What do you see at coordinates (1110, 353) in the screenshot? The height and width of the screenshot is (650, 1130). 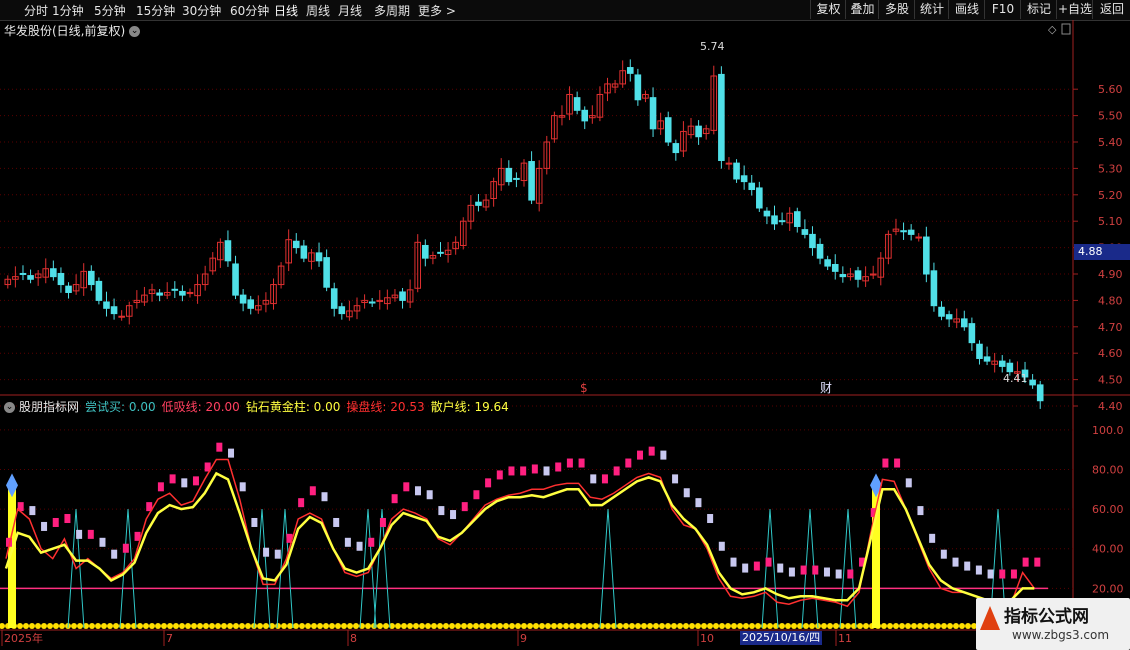 I see `price-tick: 4.60` at bounding box center [1110, 353].